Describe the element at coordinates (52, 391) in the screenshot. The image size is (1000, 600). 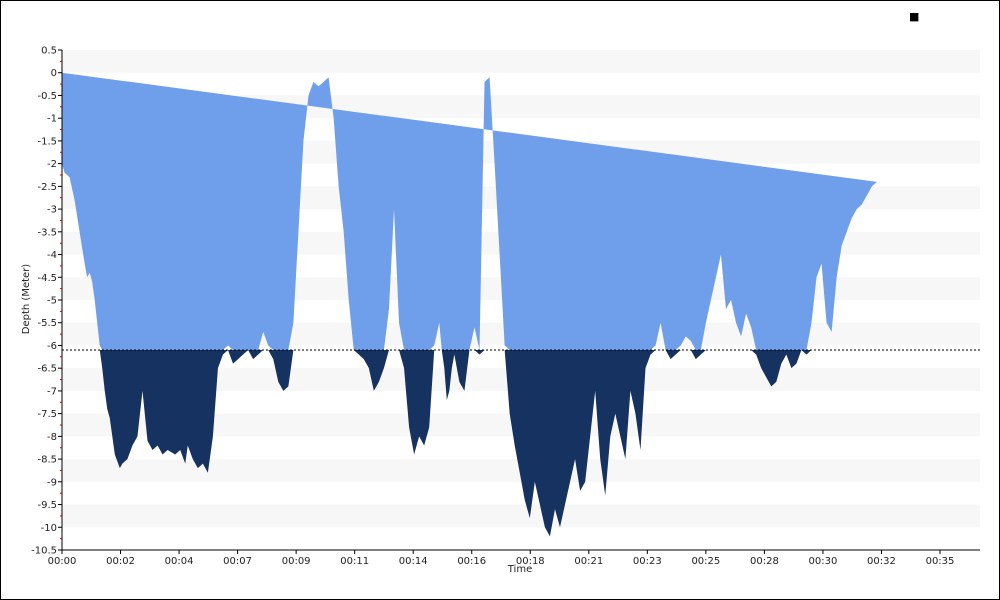
I see `y-tick-label: -7` at that location.